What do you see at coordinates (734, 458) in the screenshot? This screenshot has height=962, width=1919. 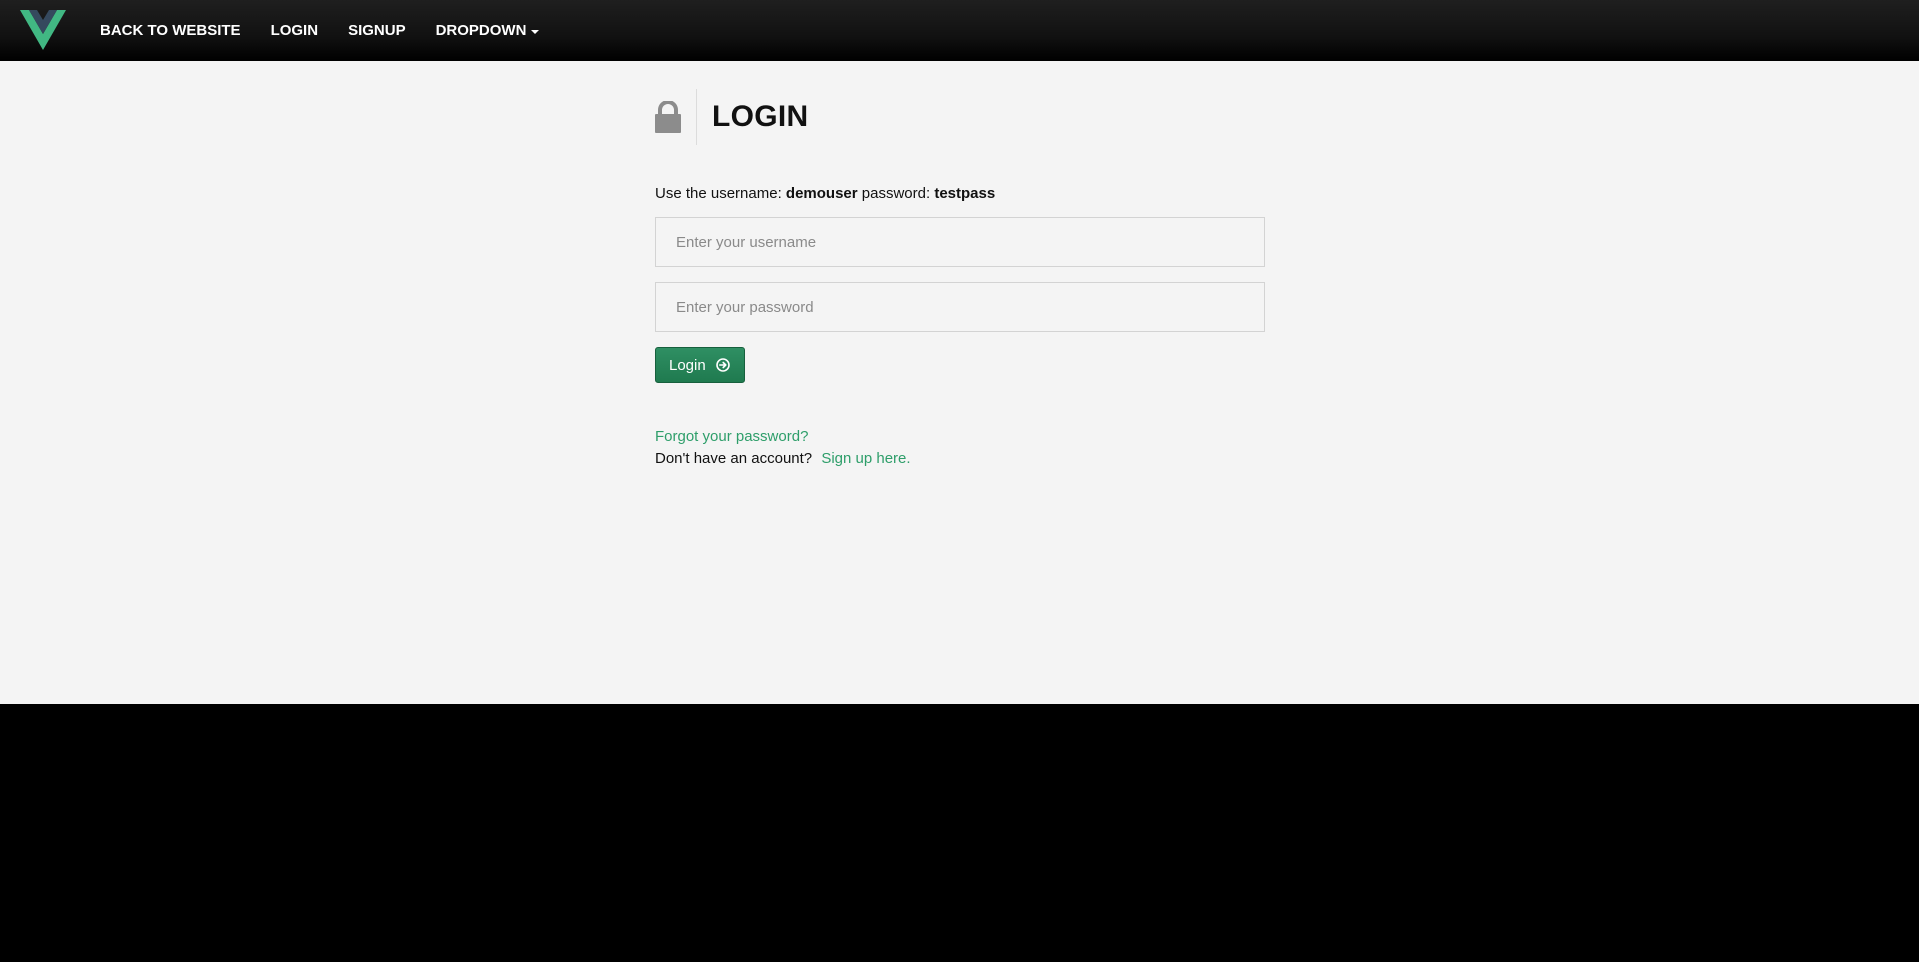 I see `no-account-text: Don't have an account?` at bounding box center [734, 458].